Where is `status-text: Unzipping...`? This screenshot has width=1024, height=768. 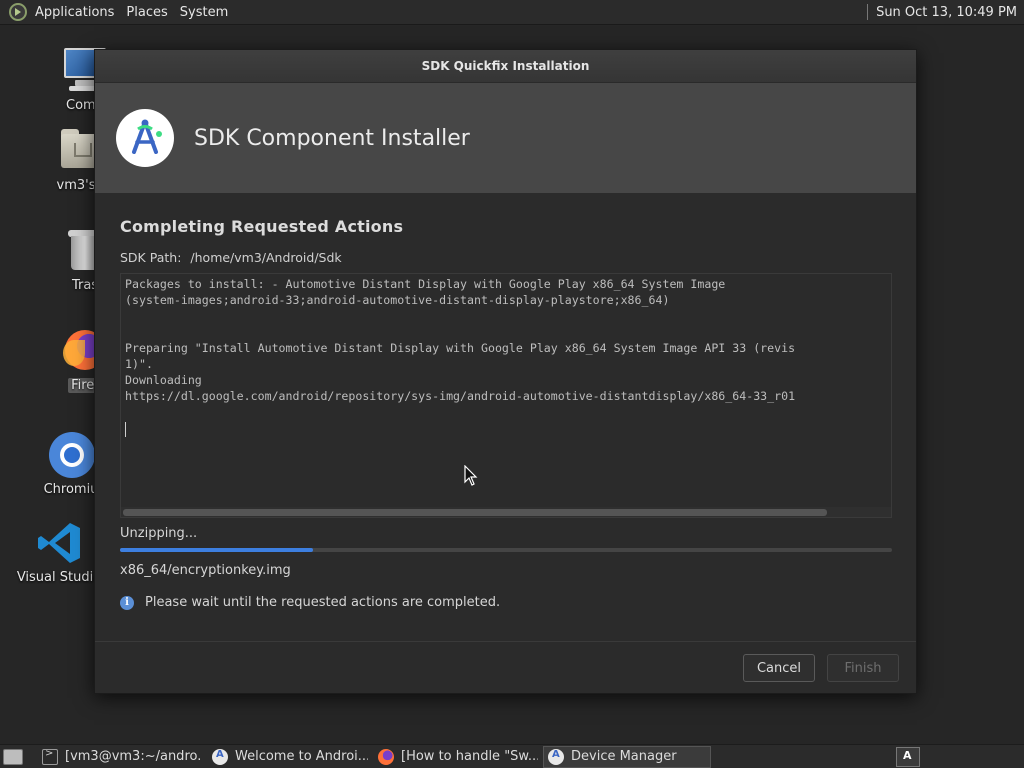 status-text: Unzipping... is located at coordinates (159, 533).